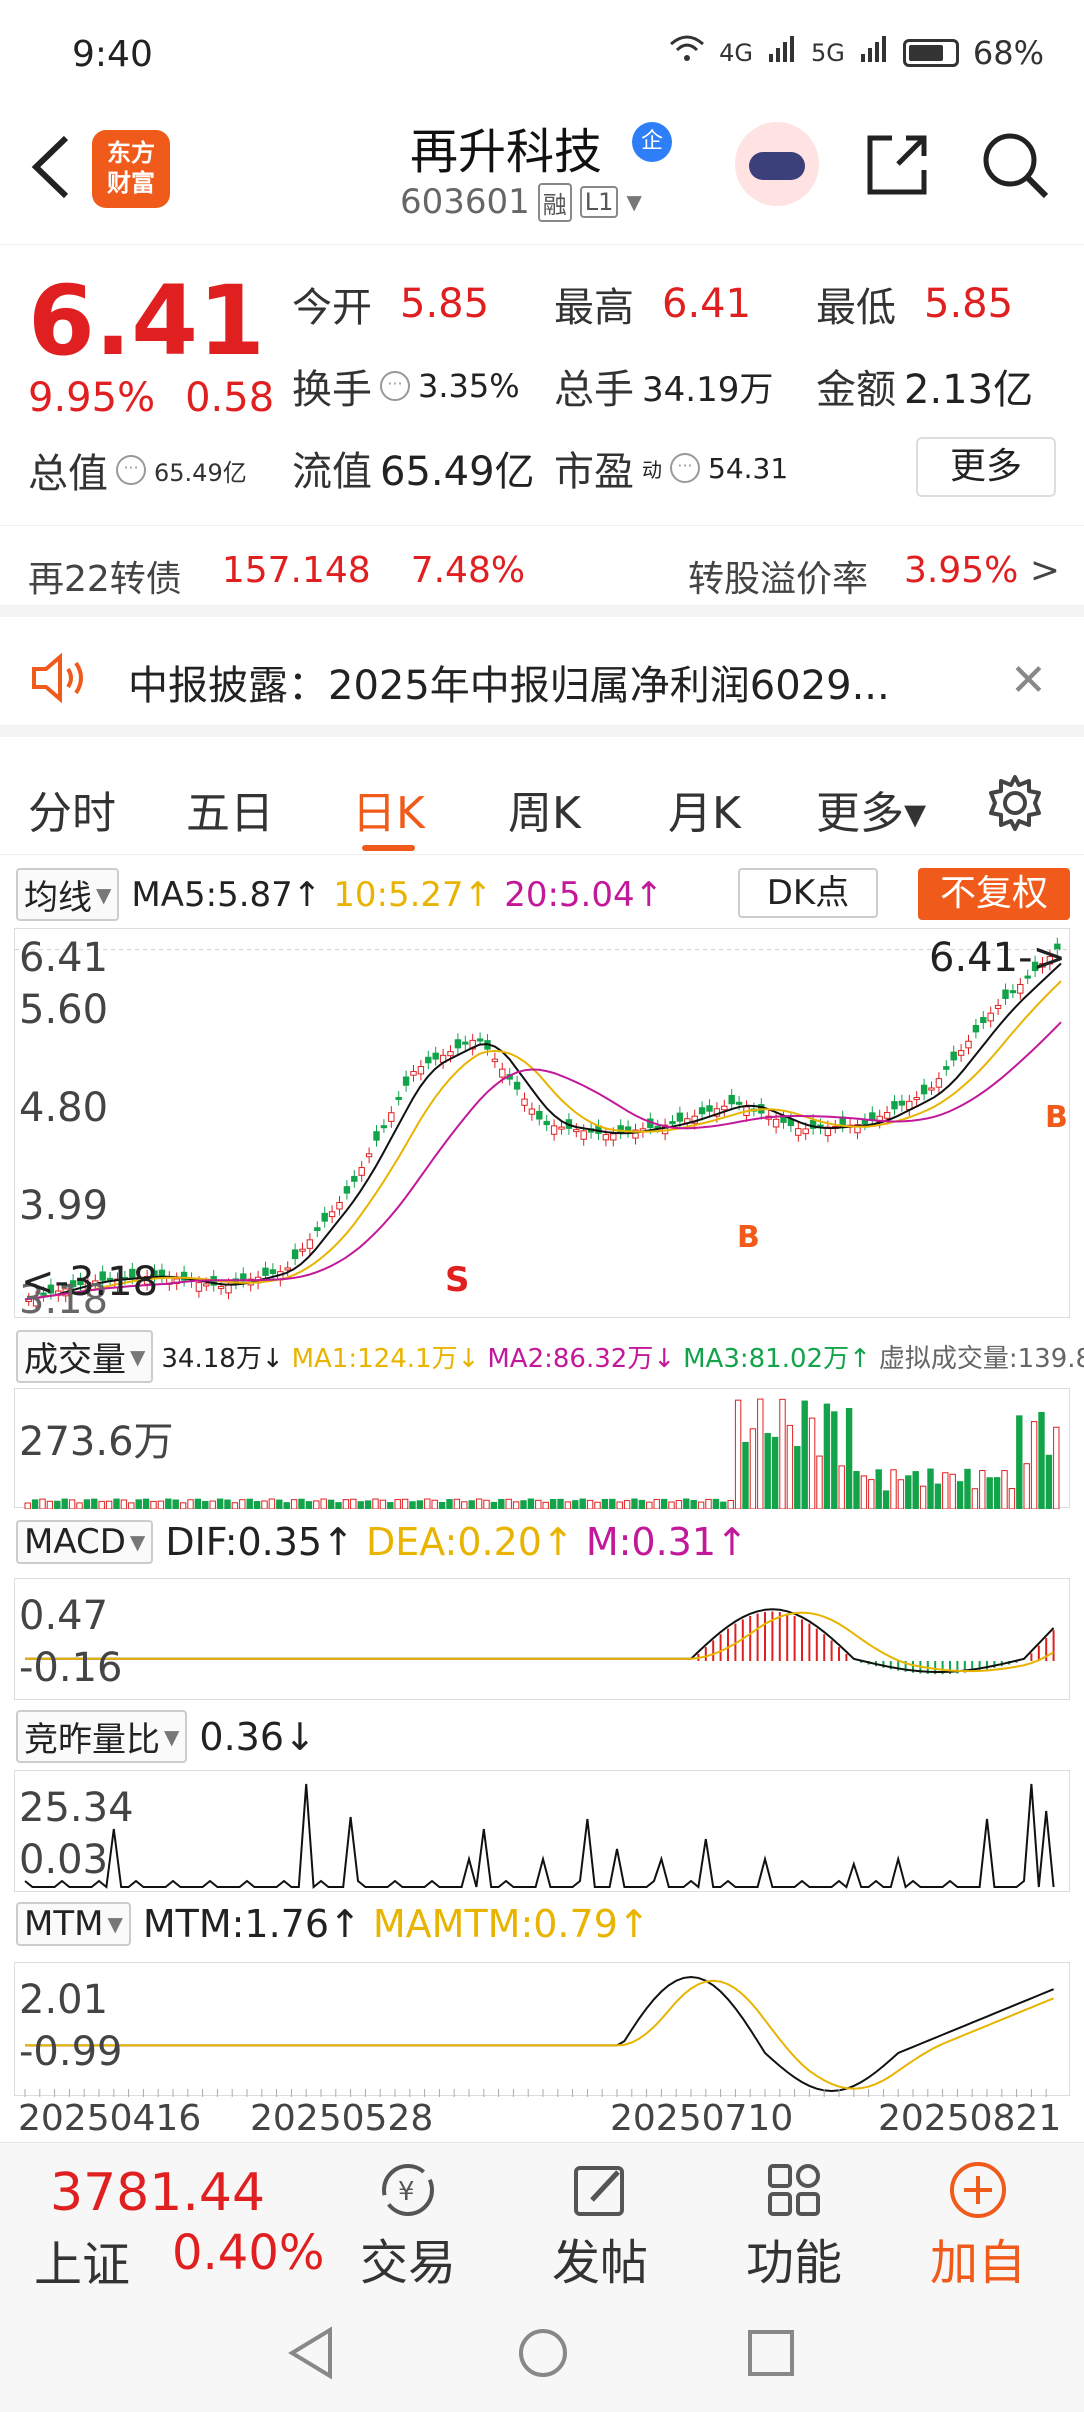  I want to click on back-icon, so click(51, 167).